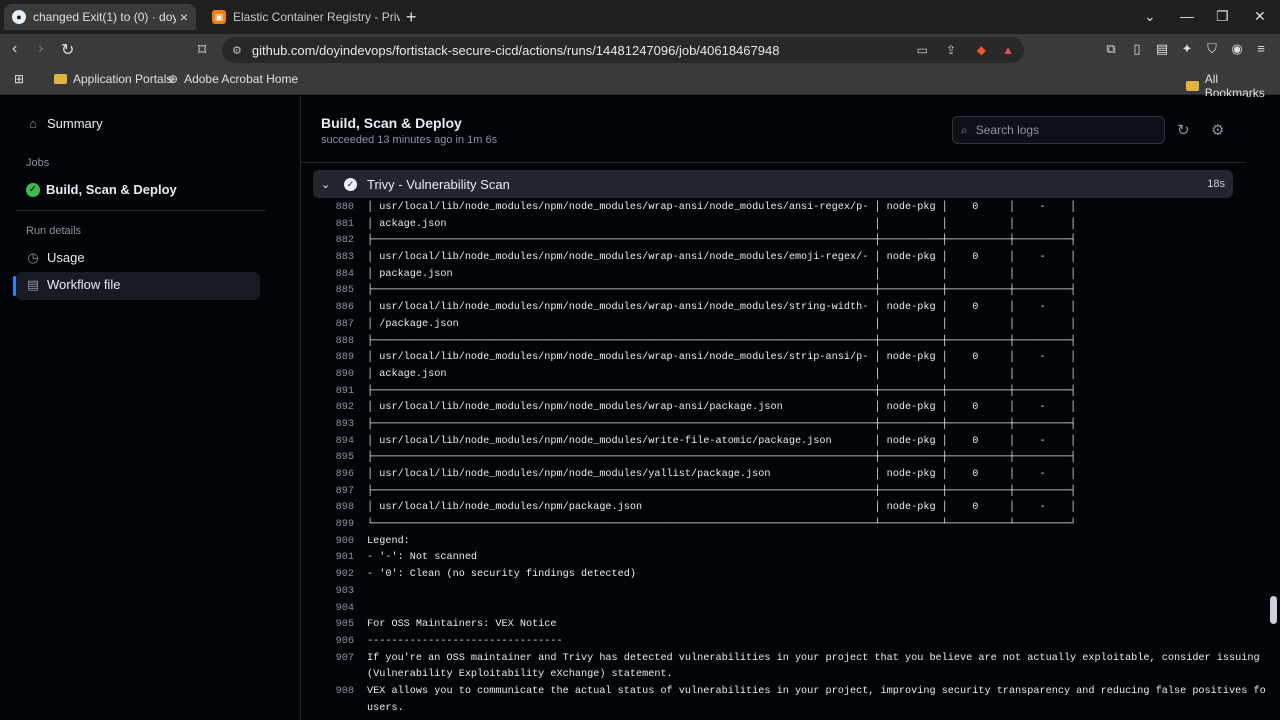 The image size is (1280, 720). What do you see at coordinates (327, 241) in the screenshot?
I see `line-number: 882` at bounding box center [327, 241].